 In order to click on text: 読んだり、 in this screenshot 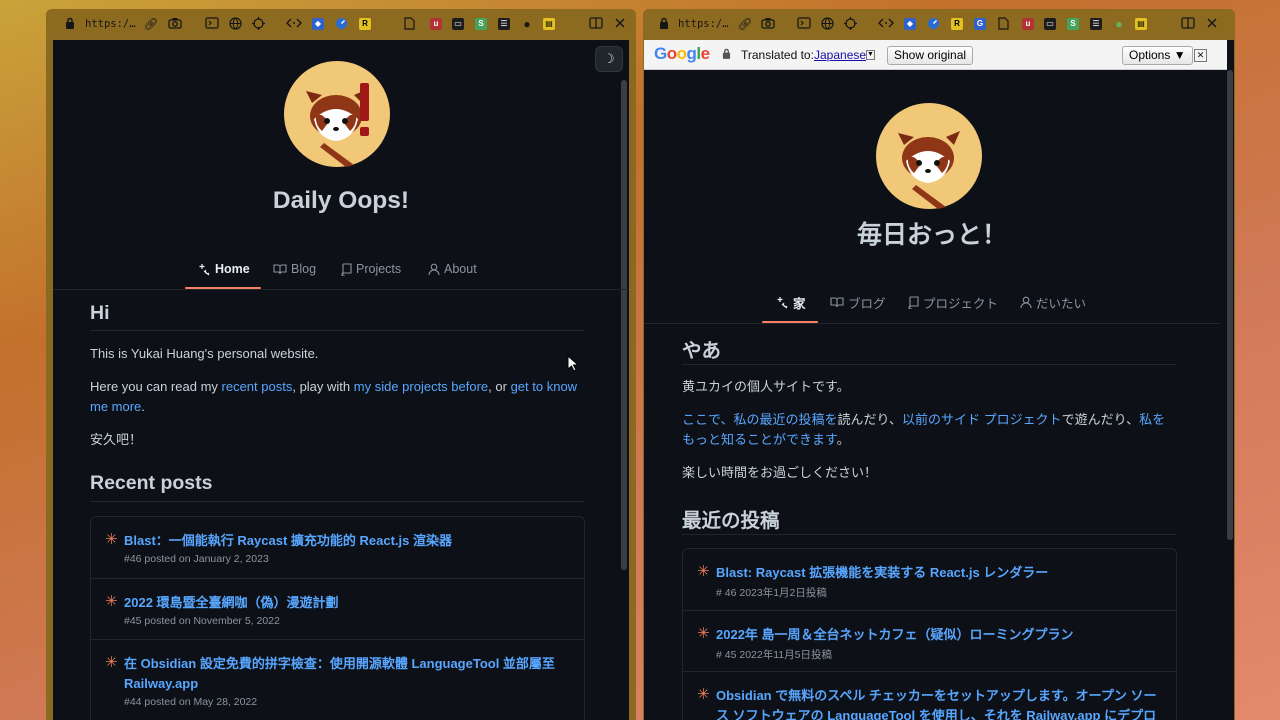, I will do `click(869, 419)`.